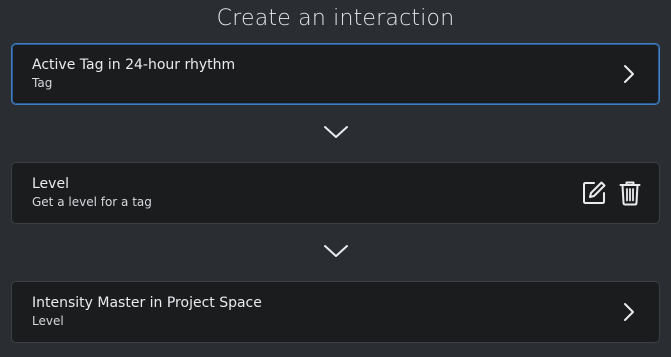 The image size is (671, 357). What do you see at coordinates (306, 193) in the screenshot?
I see `step-card-text: Level Get a level for a tag` at bounding box center [306, 193].